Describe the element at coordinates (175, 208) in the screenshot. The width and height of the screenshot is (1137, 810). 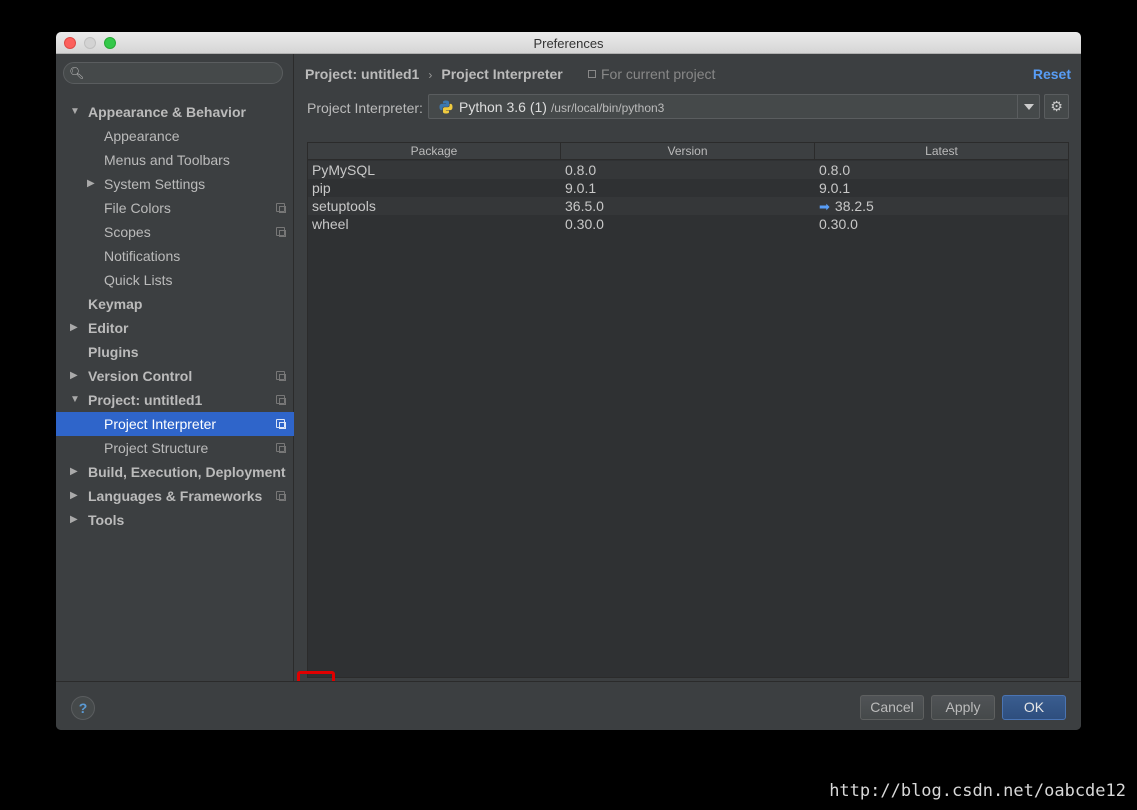
I see `sidebar-item: File Colors` at that location.